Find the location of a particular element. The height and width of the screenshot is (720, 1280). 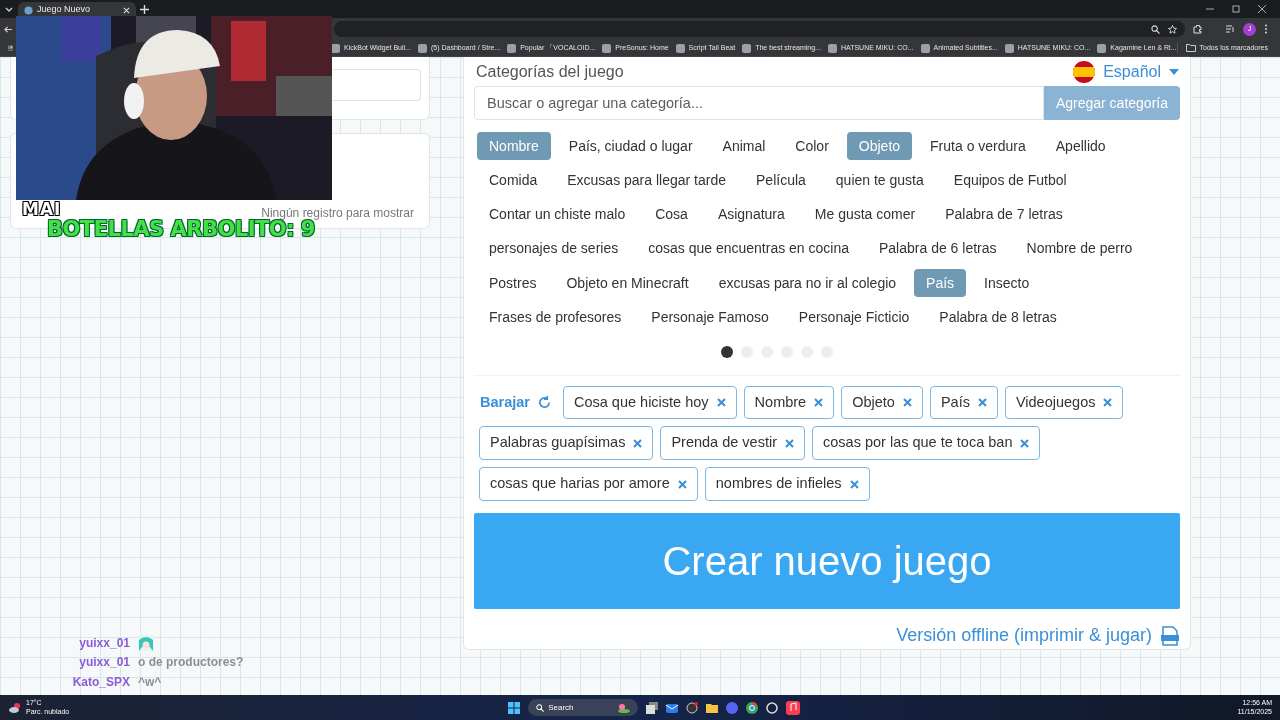

category-chip: Personaje Famoso is located at coordinates (710, 316).